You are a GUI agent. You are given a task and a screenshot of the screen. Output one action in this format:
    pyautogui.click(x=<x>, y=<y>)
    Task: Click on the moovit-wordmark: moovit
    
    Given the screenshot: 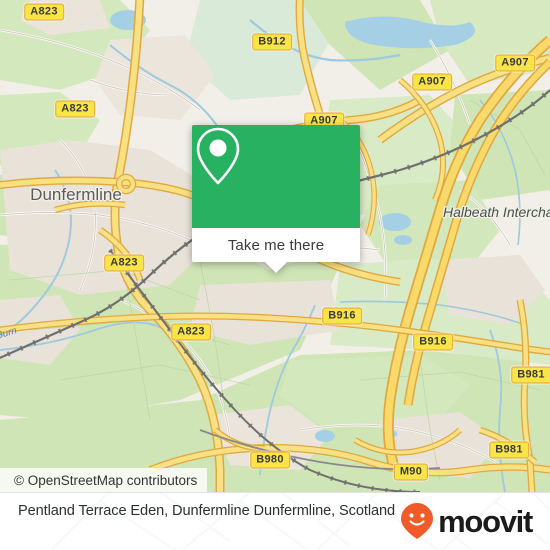 What is the action you would take?
    pyautogui.click(x=485, y=521)
    